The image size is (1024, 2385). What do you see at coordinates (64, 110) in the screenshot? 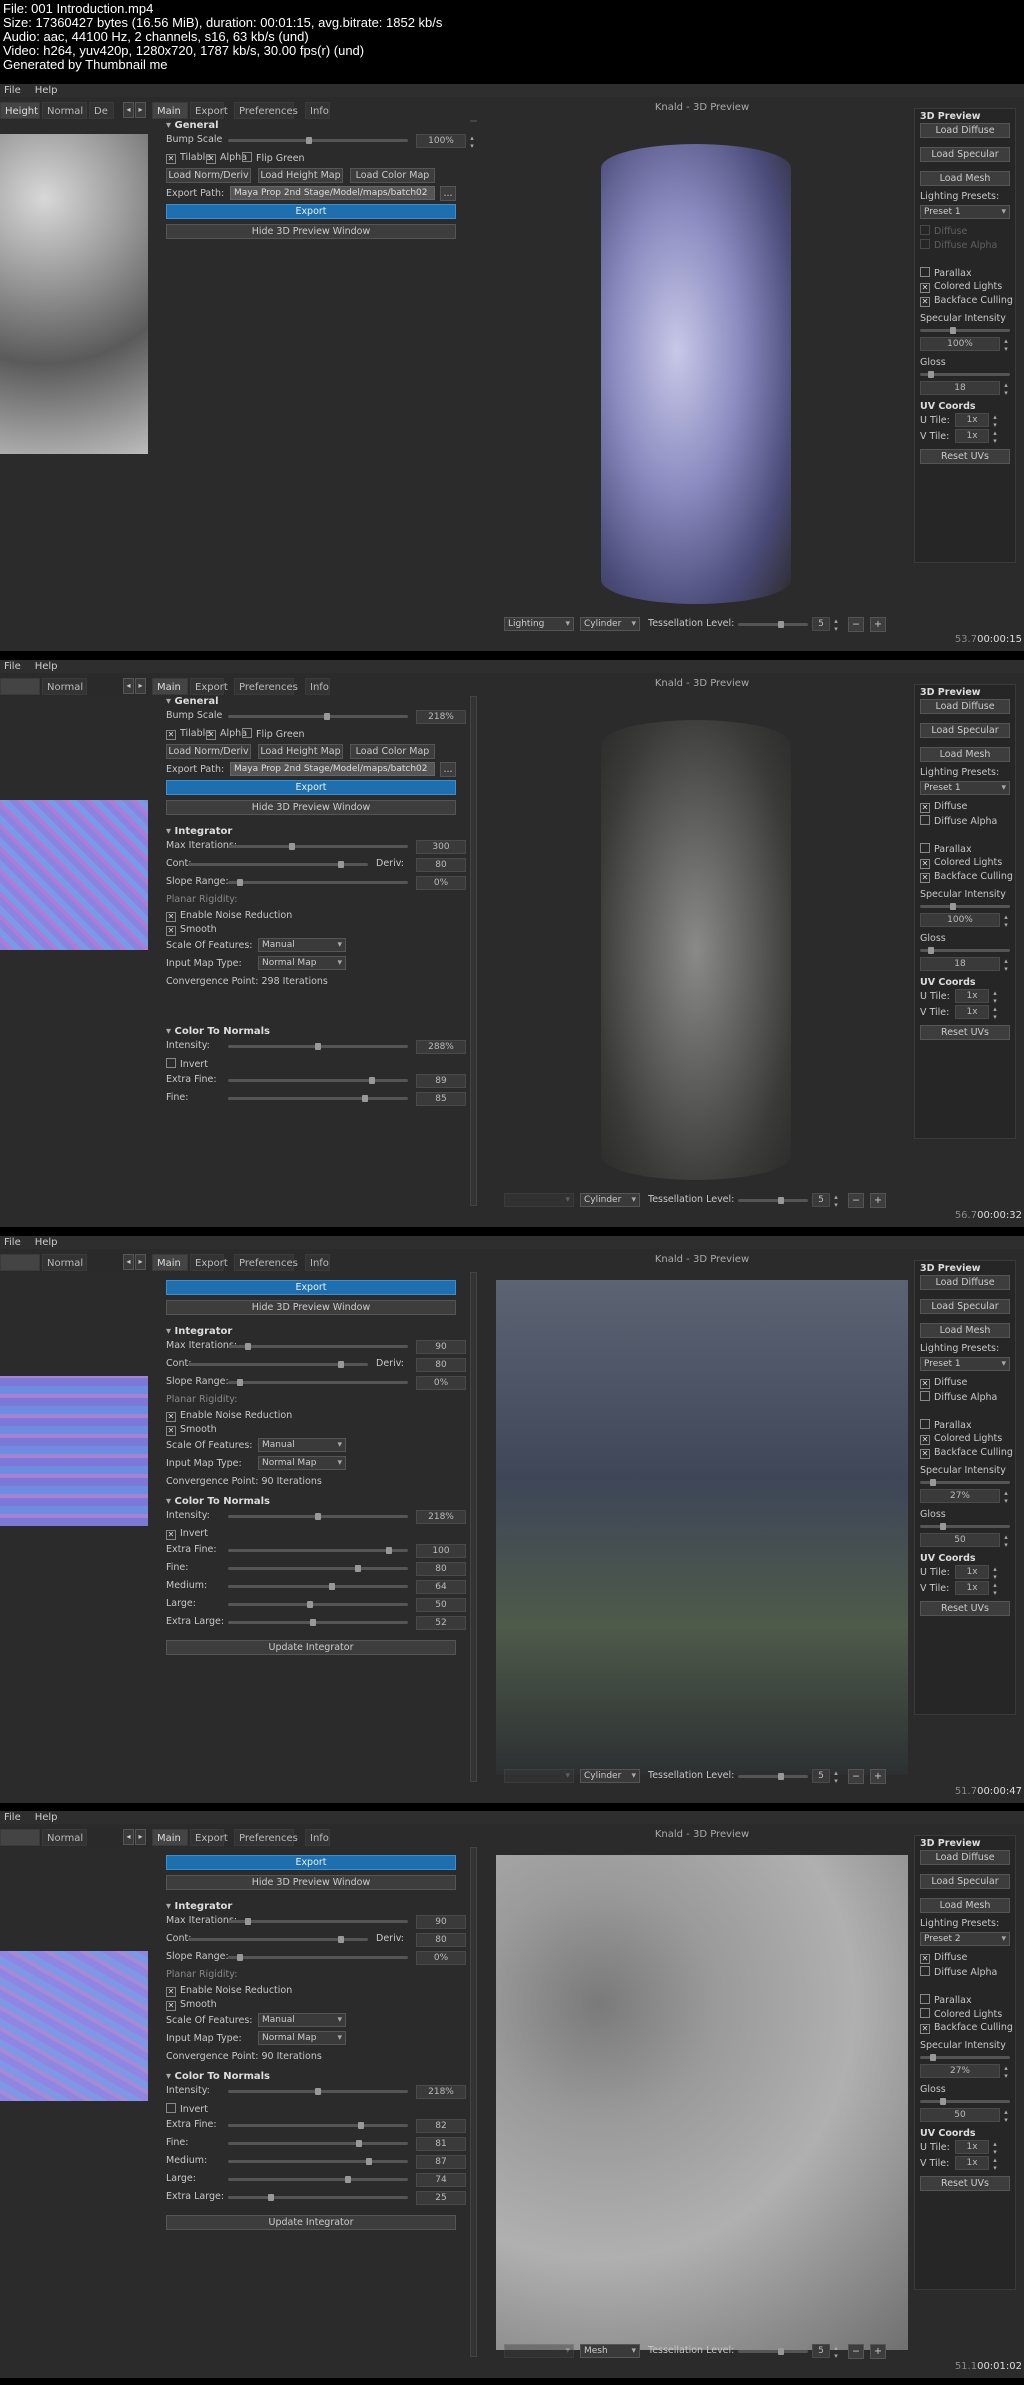
I see `map-tab: Normal` at bounding box center [64, 110].